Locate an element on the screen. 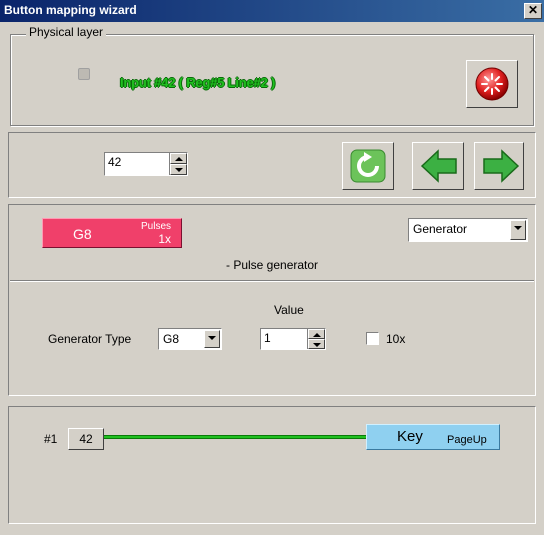 This screenshot has width=544, height=535. generator-type-dropdown-button is located at coordinates (212, 339).